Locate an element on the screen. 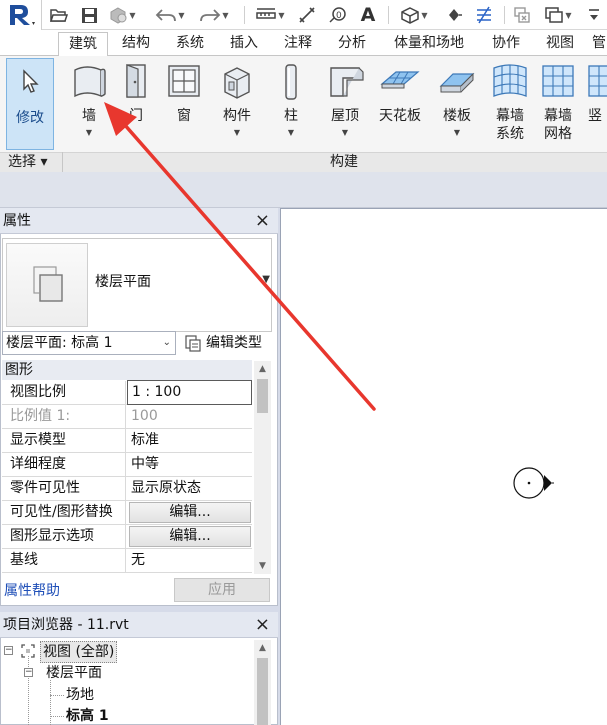  quick-access-toolbar: ▼ ▼ ▼ ▼ 0 A ▼ ▼ is located at coordinates (303, 15).